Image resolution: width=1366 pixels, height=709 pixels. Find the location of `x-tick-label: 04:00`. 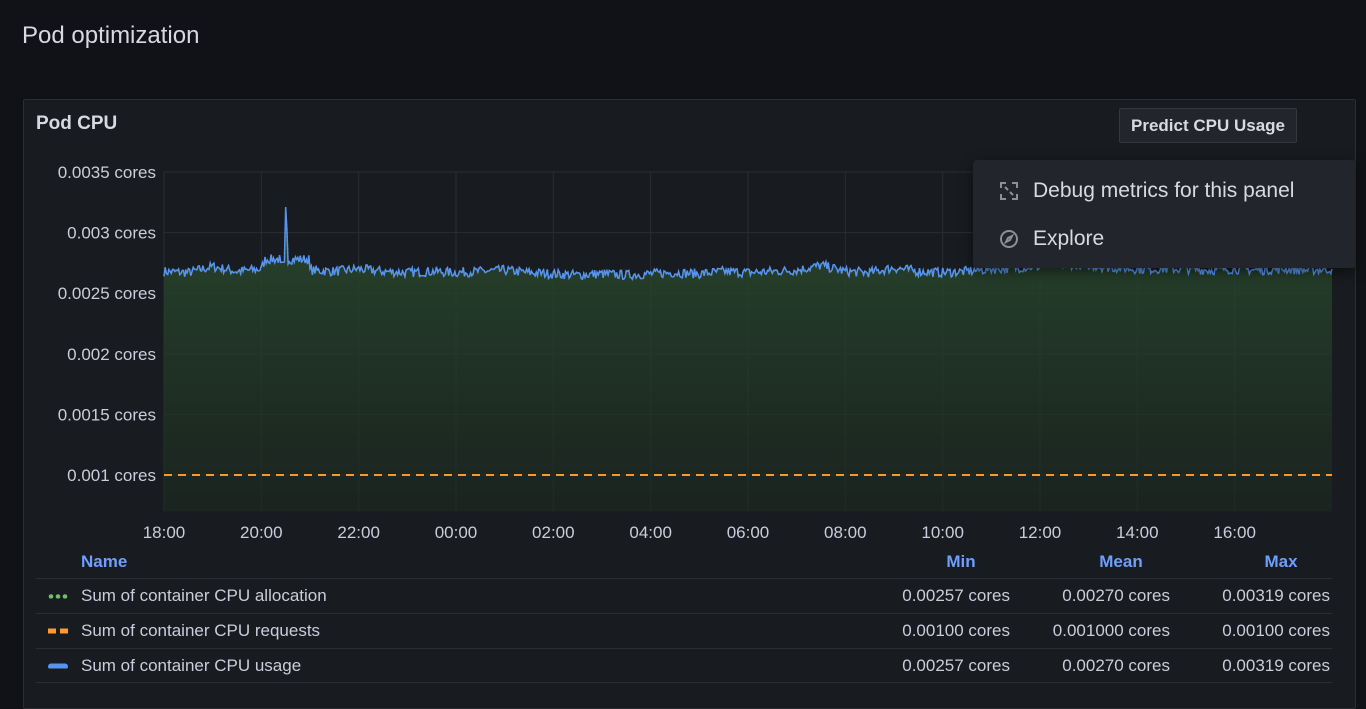

x-tick-label: 04:00 is located at coordinates (650, 531).